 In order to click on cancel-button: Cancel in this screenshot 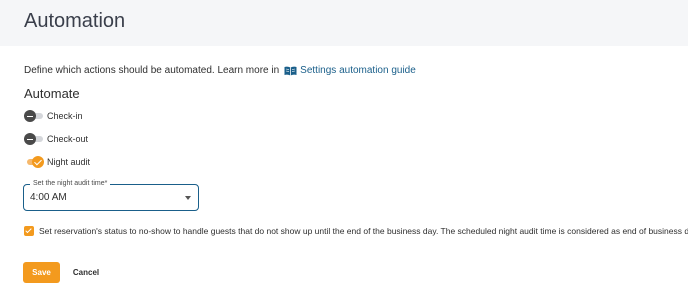, I will do `click(86, 272)`.